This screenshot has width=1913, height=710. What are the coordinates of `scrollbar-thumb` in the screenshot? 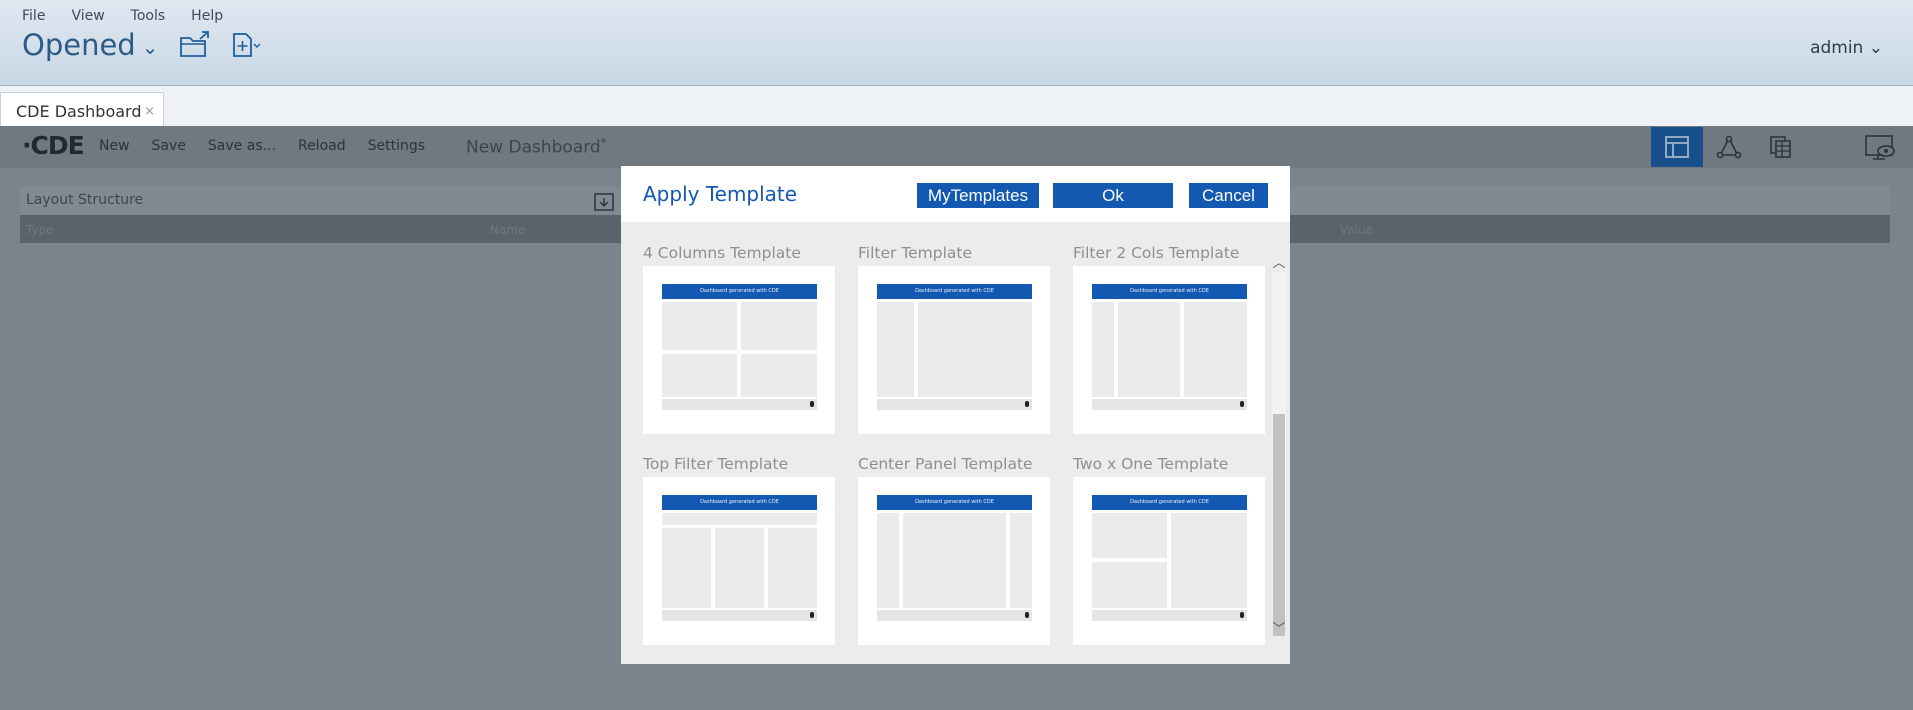 It's located at (1279, 525).